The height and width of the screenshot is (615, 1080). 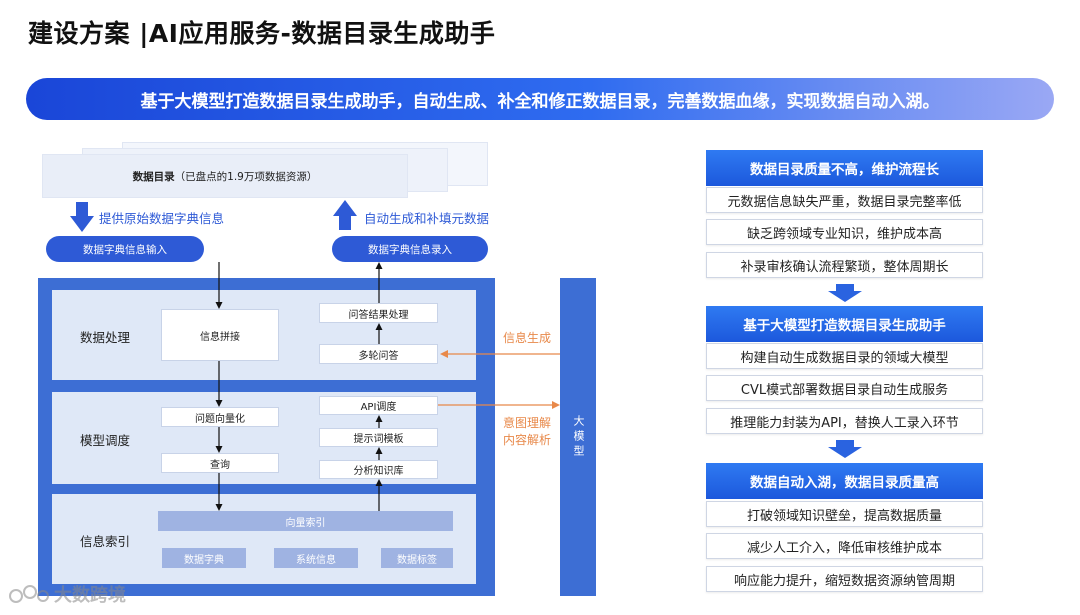 What do you see at coordinates (378, 354) in the screenshot?
I see `multi-turn-box: 多轮问答` at bounding box center [378, 354].